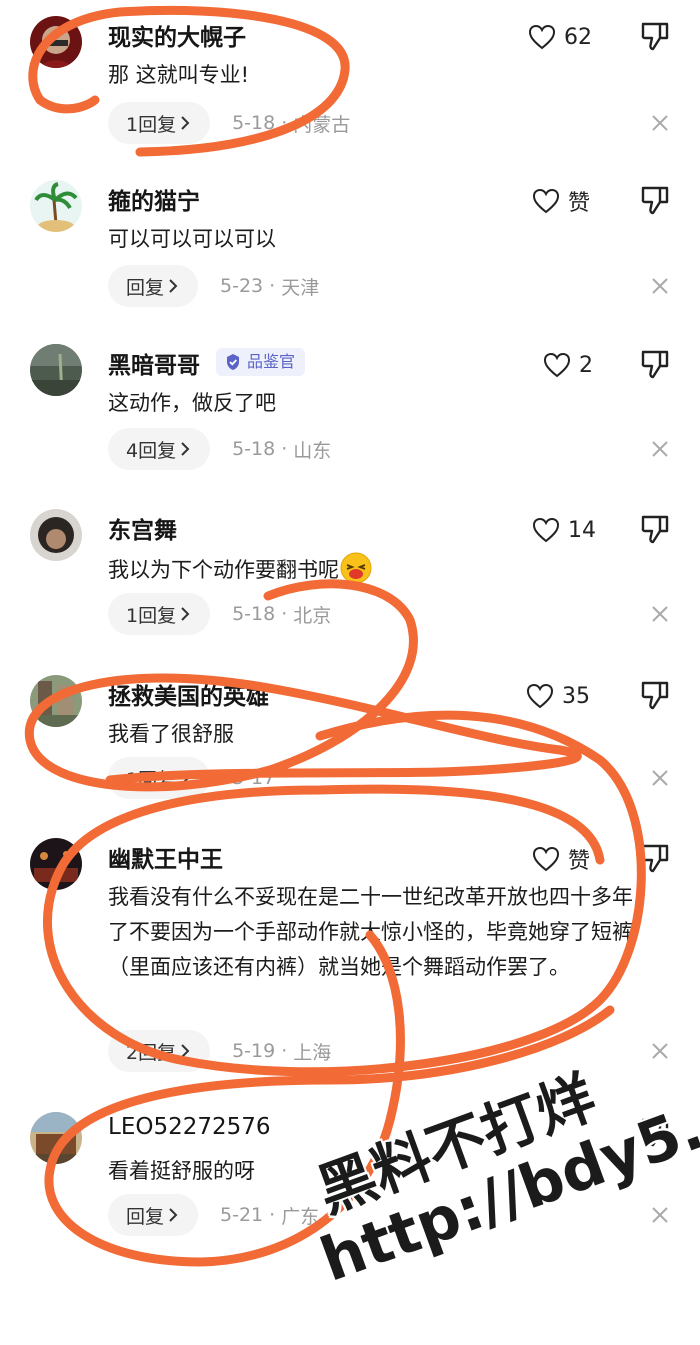  Describe the element at coordinates (322, 124) in the screenshot. I see `comment-location: 内蒙古` at that location.